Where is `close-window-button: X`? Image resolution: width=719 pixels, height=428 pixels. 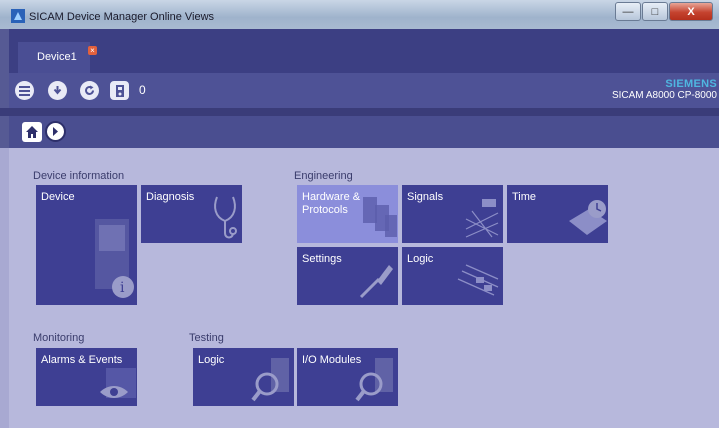
close-window-button: X is located at coordinates (691, 11).